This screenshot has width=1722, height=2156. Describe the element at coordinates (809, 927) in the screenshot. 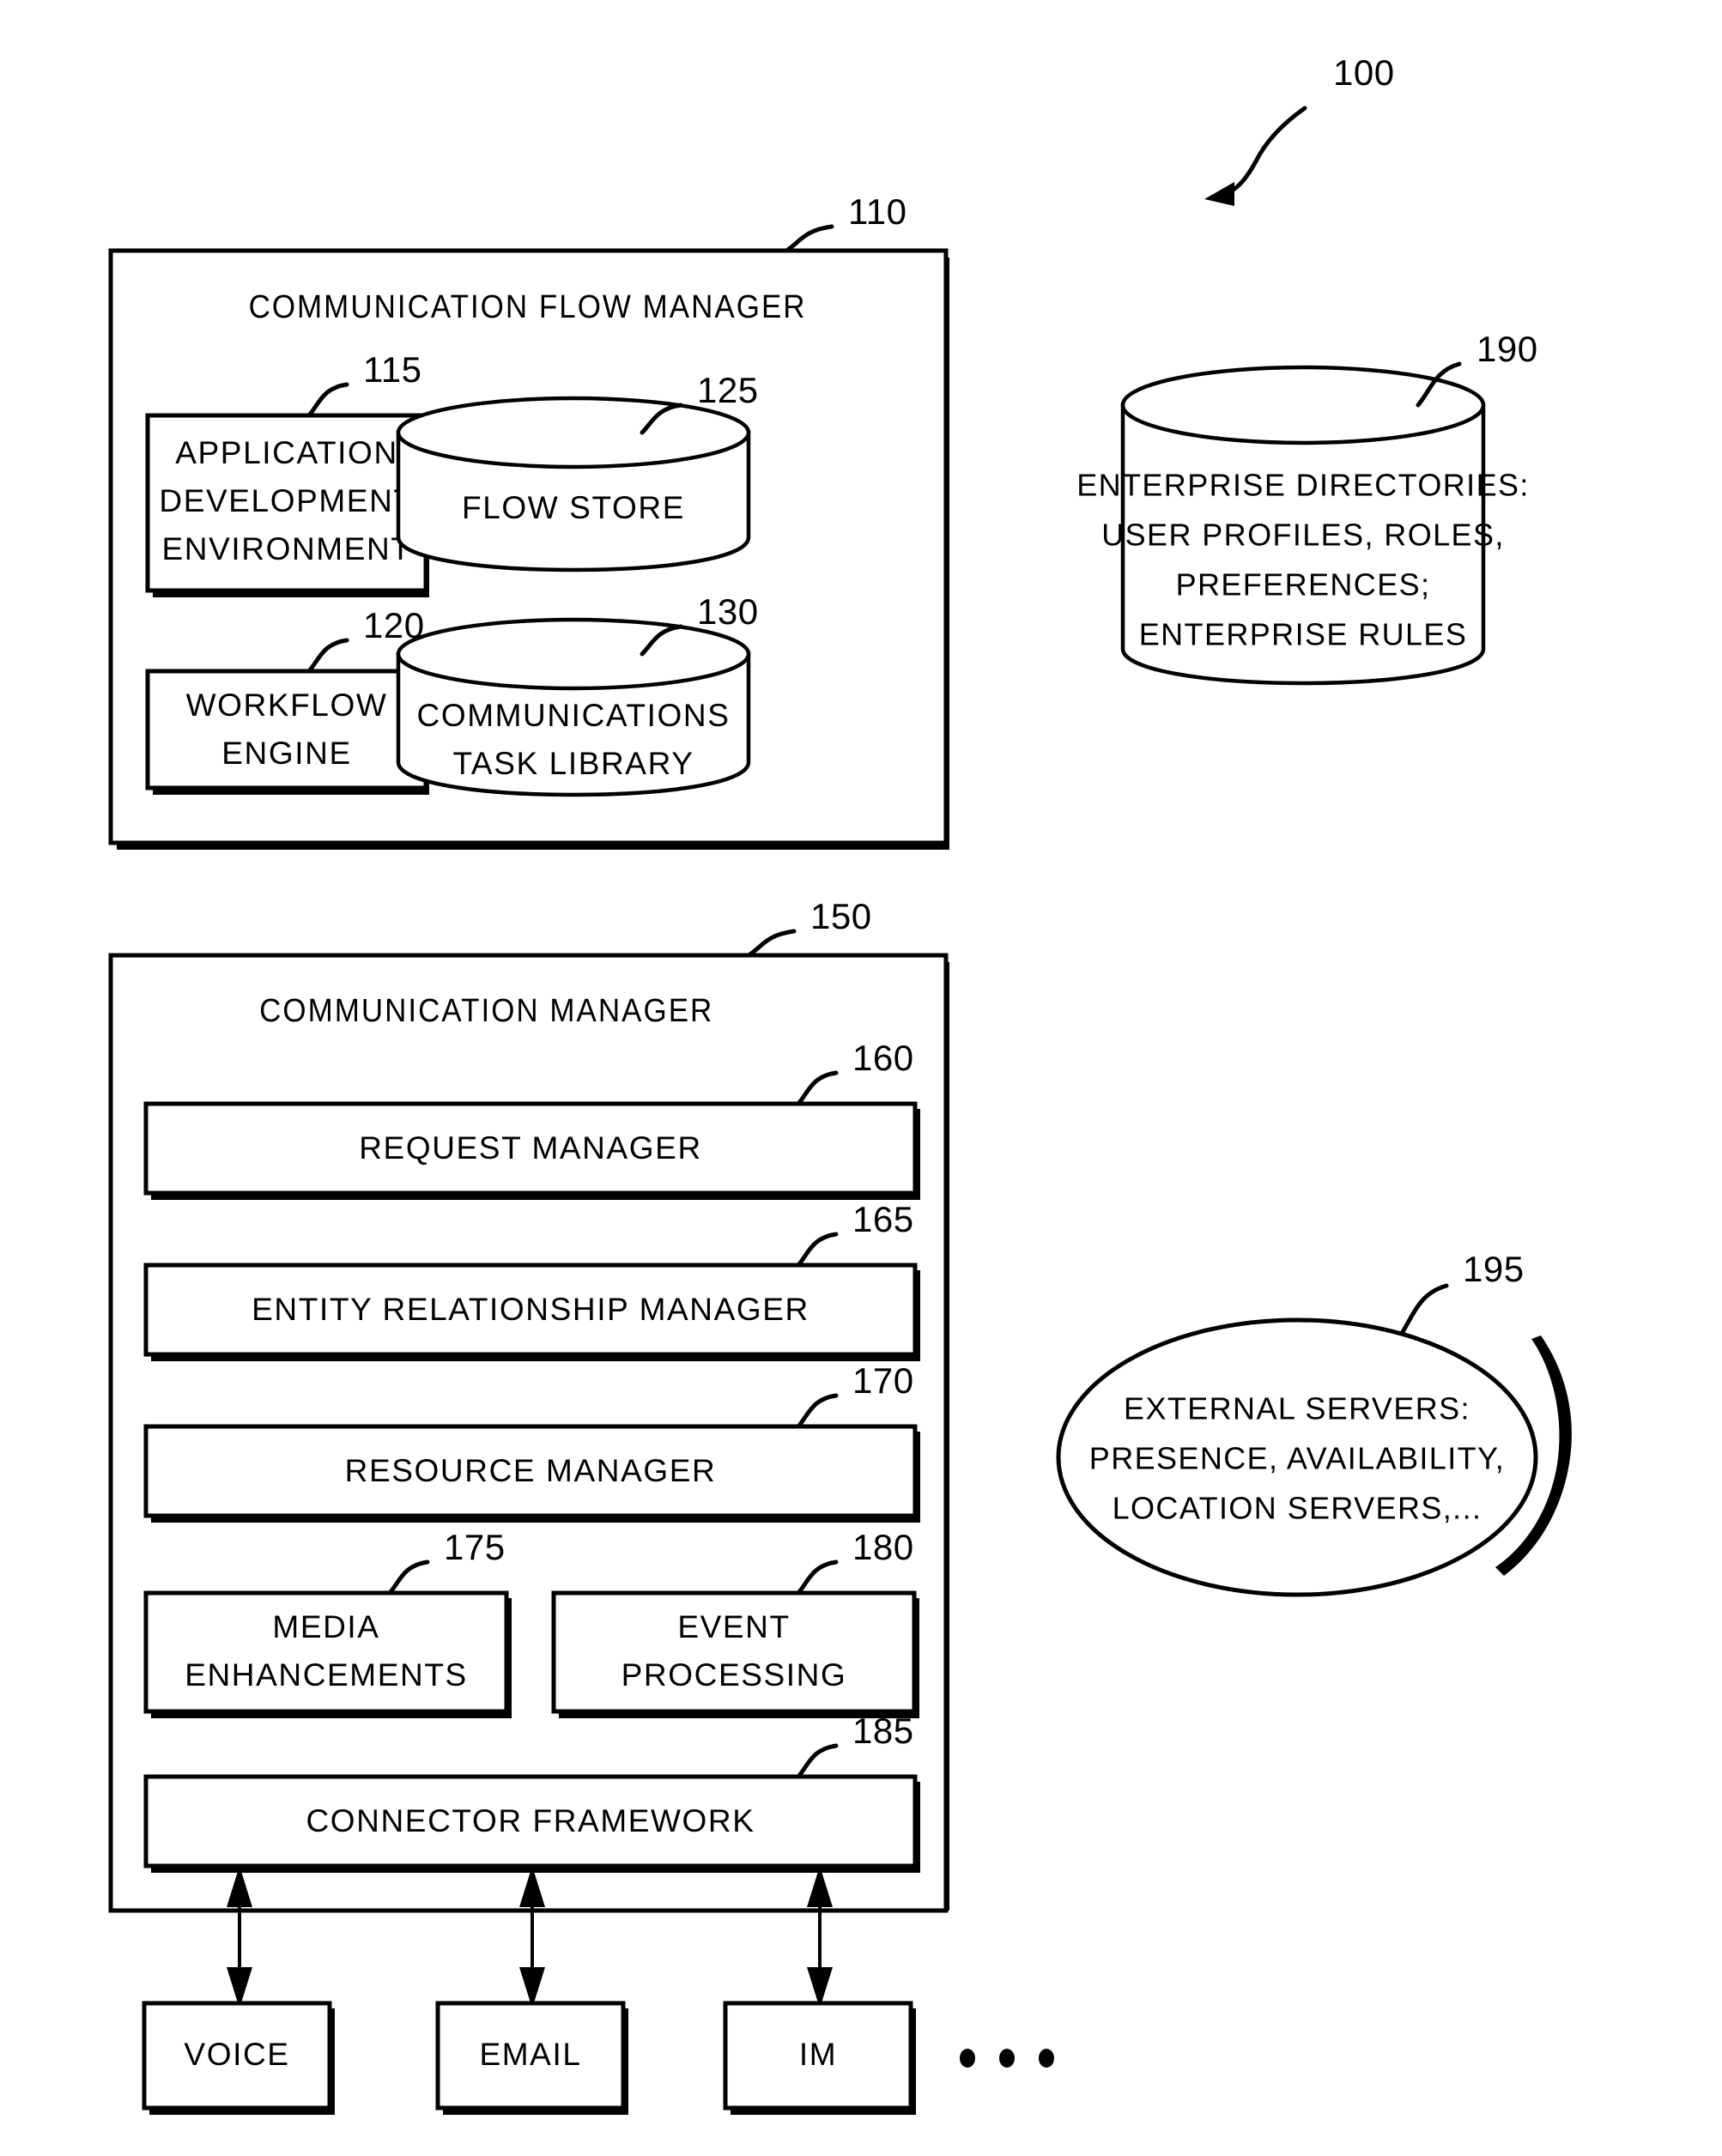

I see `ref-150: 150` at that location.